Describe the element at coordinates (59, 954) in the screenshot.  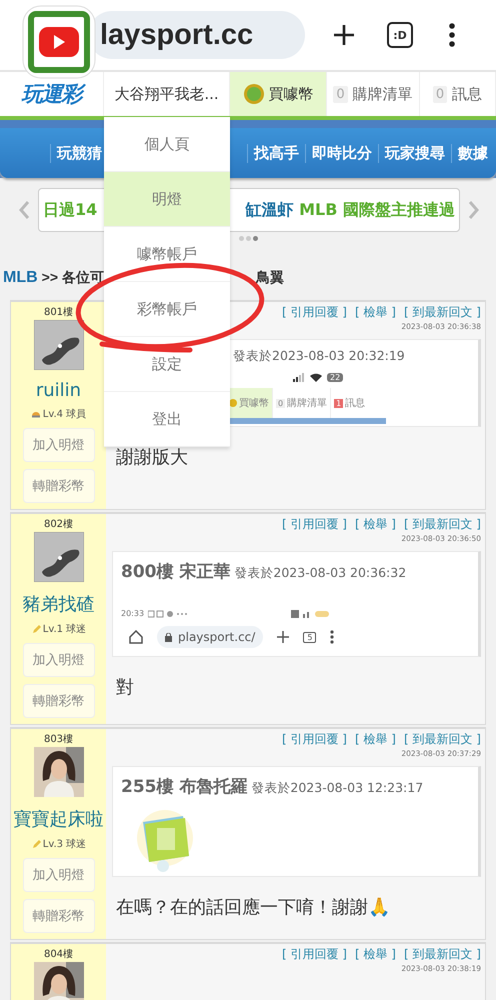
I see `floor-number: 804樓` at that location.